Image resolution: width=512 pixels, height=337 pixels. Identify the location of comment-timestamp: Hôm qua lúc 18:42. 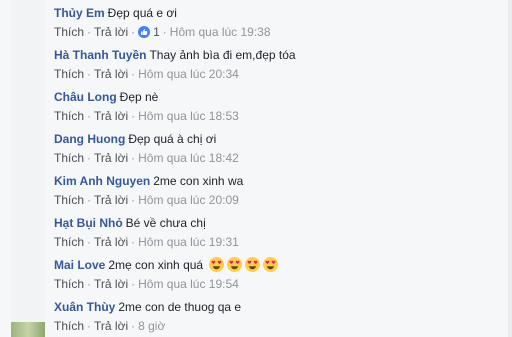
(188, 158).